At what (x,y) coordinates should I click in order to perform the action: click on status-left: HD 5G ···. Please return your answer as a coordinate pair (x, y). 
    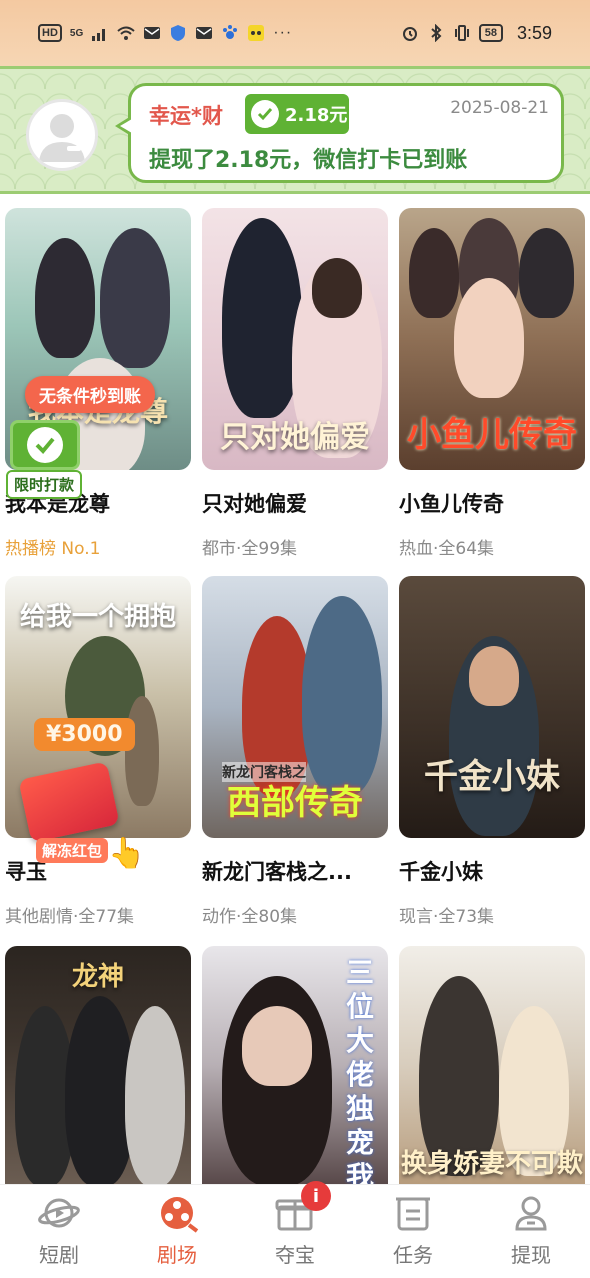
    Looking at the image, I should click on (165, 33).